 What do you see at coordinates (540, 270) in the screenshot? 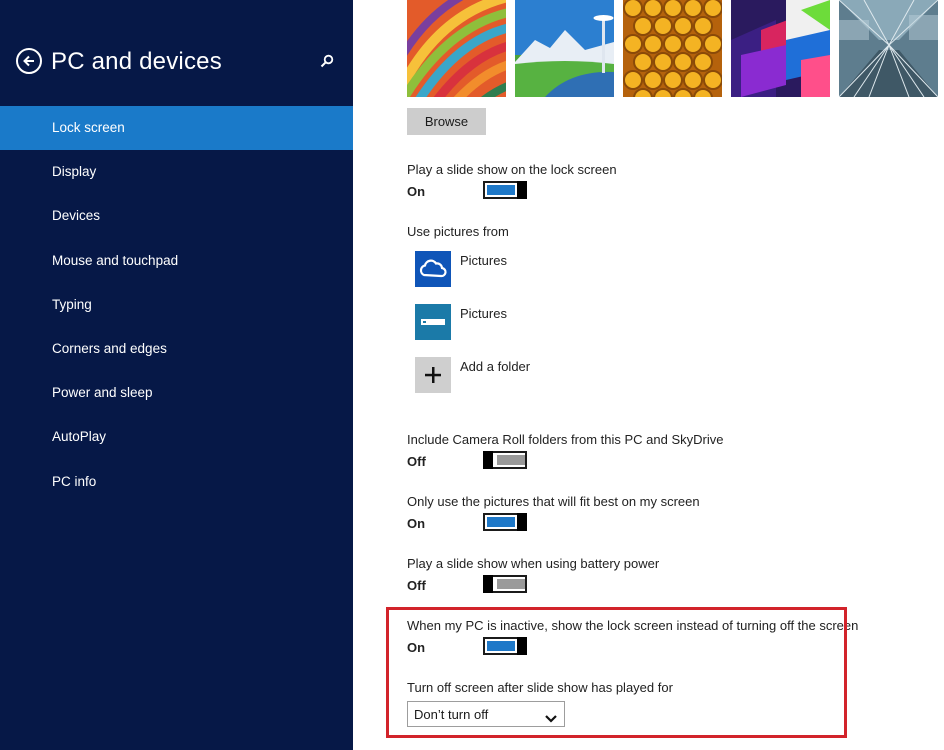
I see `source-item-skydrive-pictures: Pictures` at bounding box center [540, 270].